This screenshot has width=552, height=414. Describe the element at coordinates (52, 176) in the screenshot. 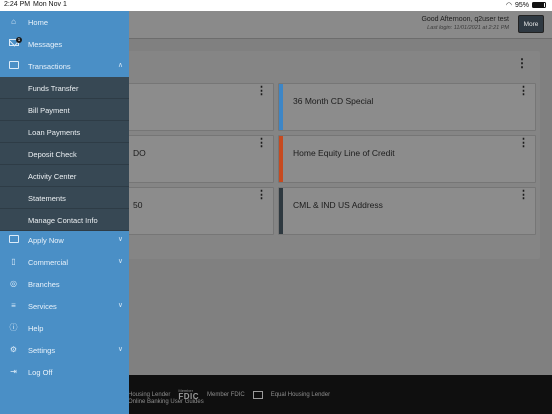

I see `submenu-label: Activity Center` at that location.